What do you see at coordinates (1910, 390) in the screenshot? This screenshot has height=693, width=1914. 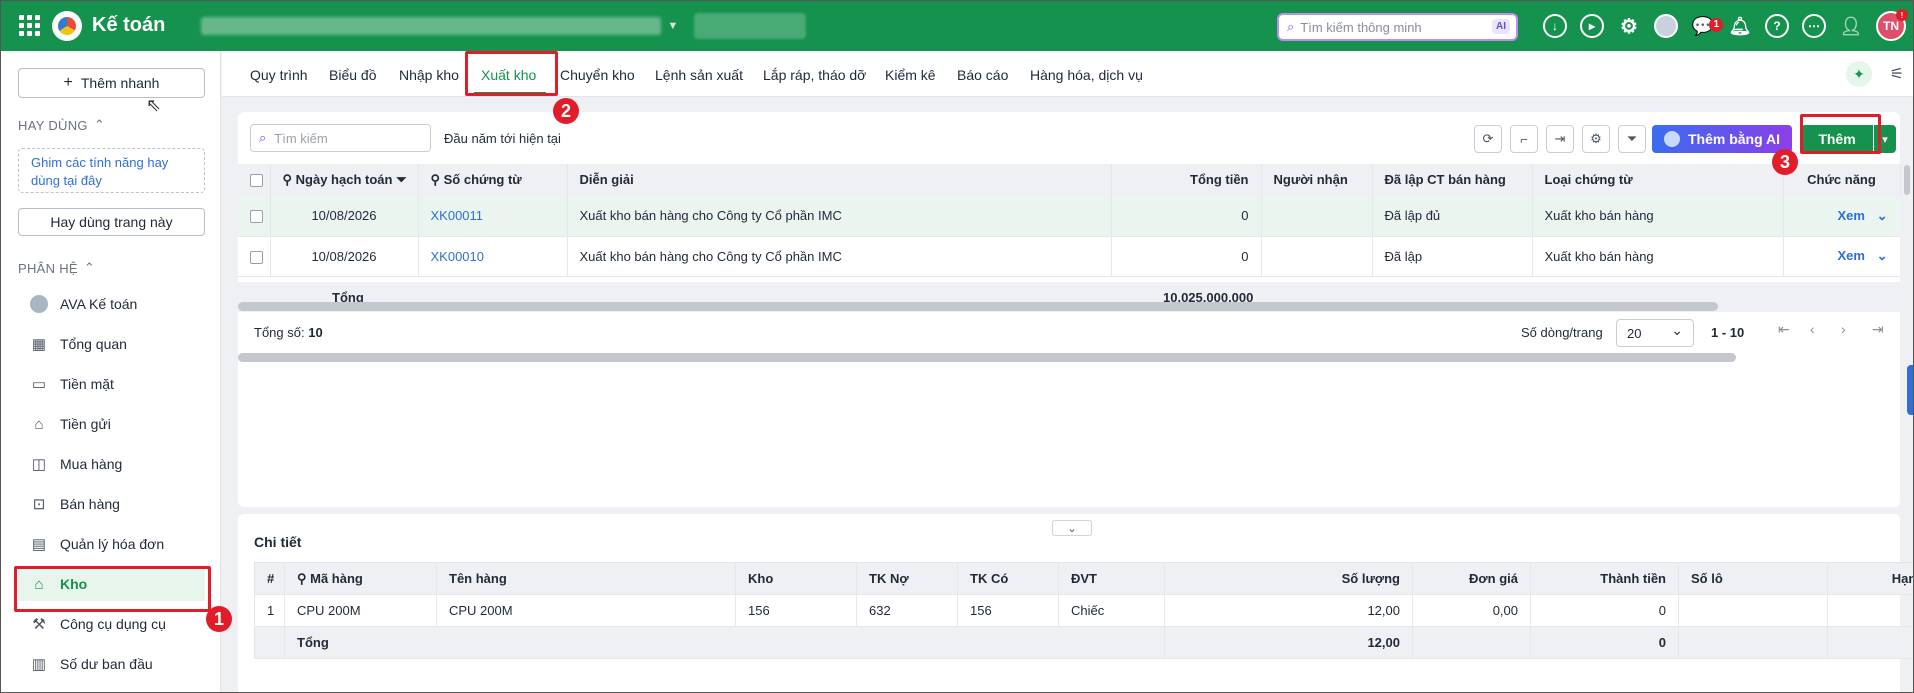 I see `side-handle` at bounding box center [1910, 390].